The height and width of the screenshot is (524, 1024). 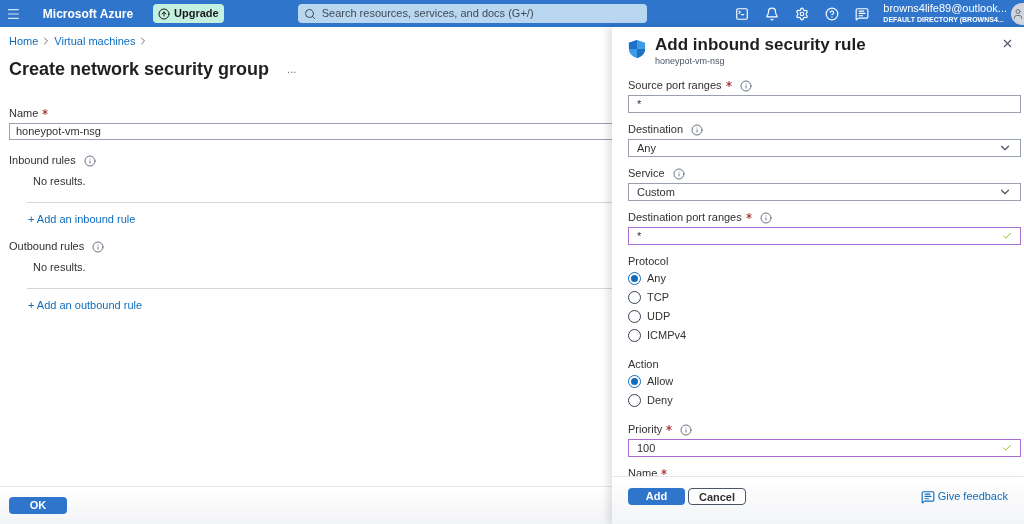 I want to click on cancel-button: Cancel, so click(x=717, y=496).